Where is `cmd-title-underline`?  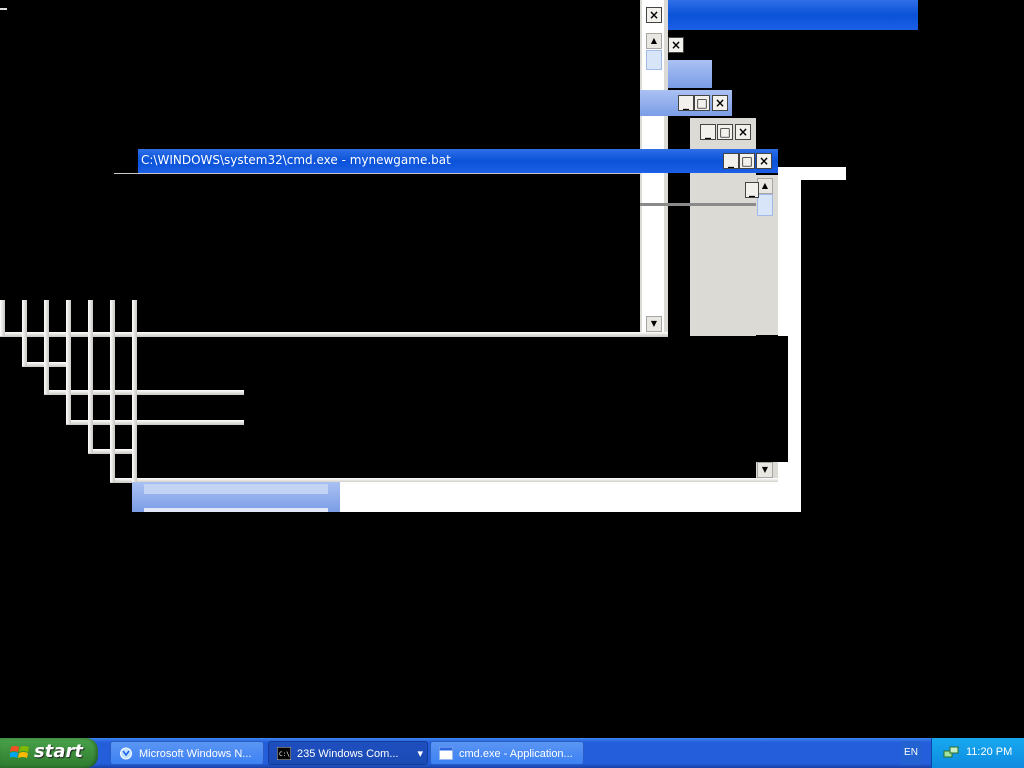
cmd-title-underline is located at coordinates (377, 173).